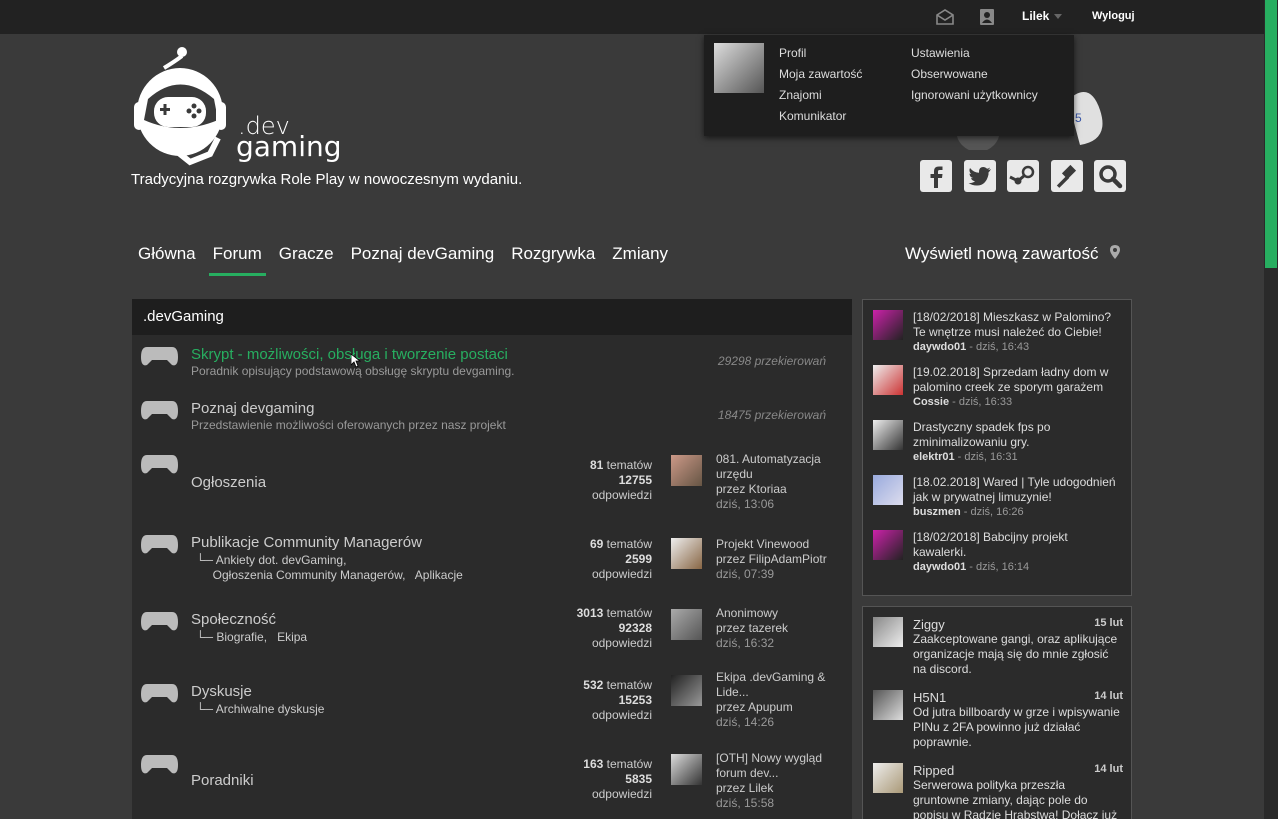 Image resolution: width=1278 pixels, height=819 pixels. Describe the element at coordinates (771, 415) in the screenshot. I see `redirect-count: 18475 przekierowań` at that location.